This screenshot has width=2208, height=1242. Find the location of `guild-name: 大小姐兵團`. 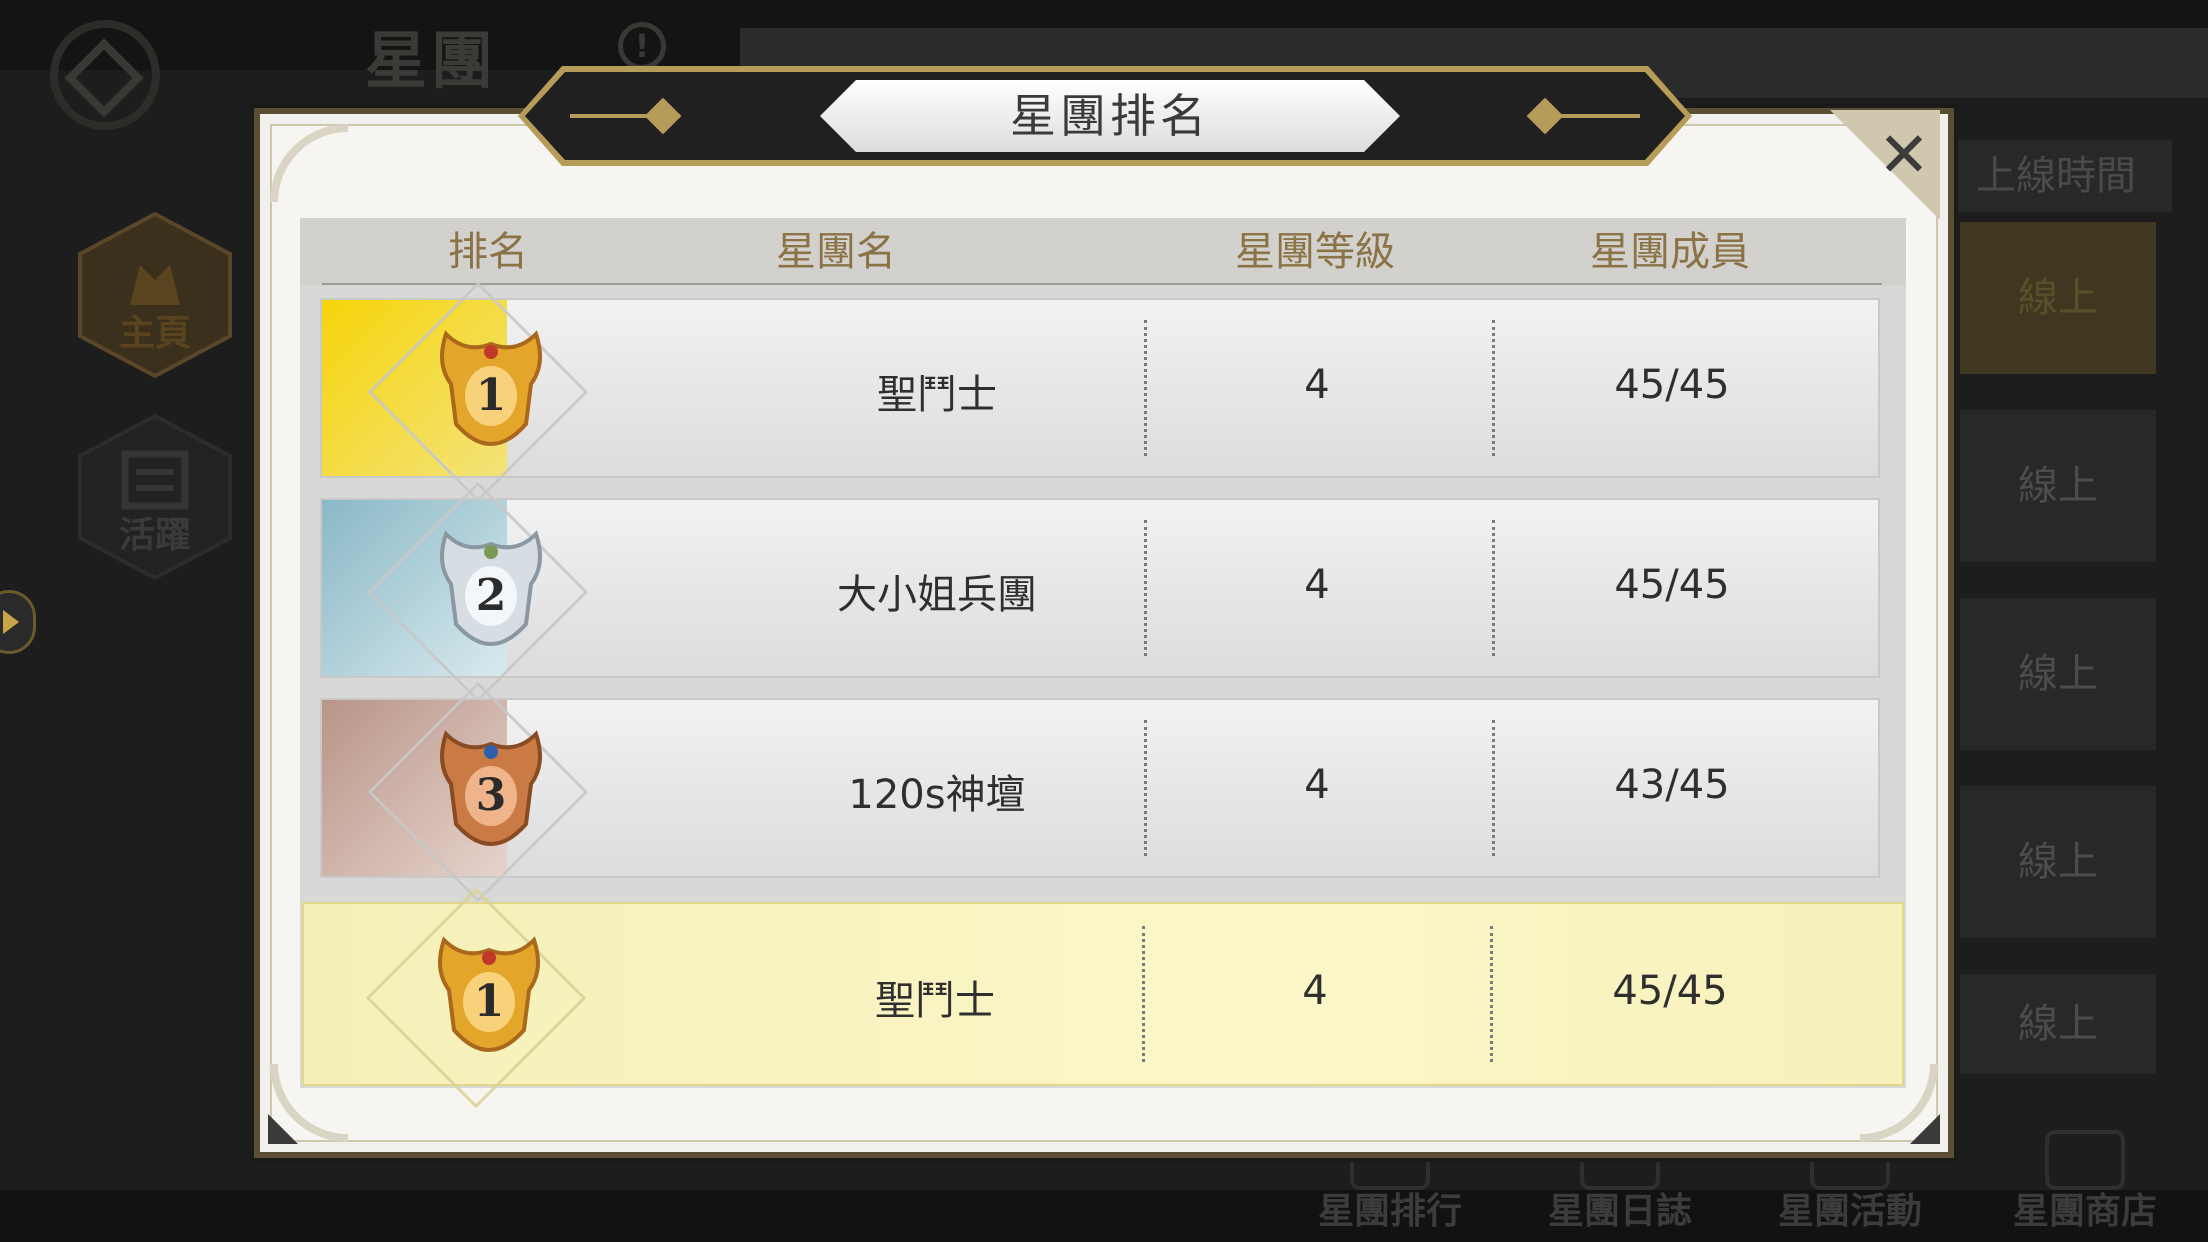

guild-name: 大小姐兵團 is located at coordinates (937, 595).